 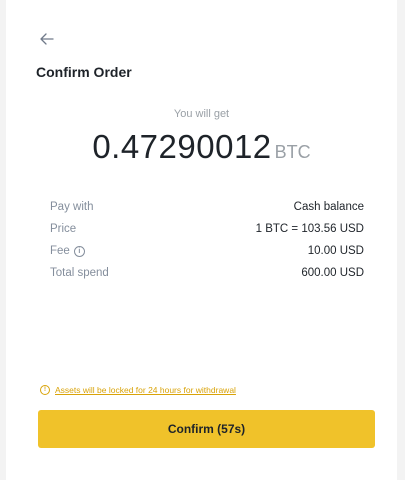 I want to click on fee-label-group: Fee i, so click(x=67, y=251).